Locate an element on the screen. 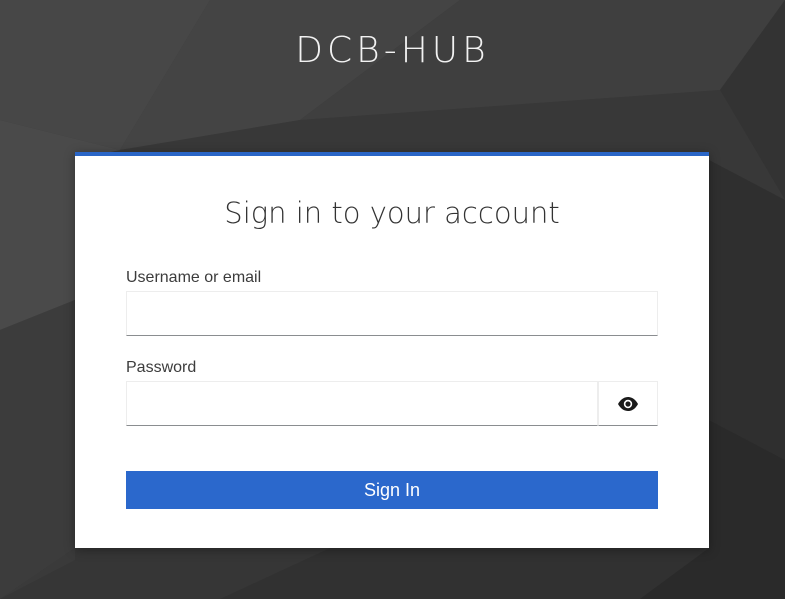 The image size is (785, 599). eye-icon is located at coordinates (628, 403).